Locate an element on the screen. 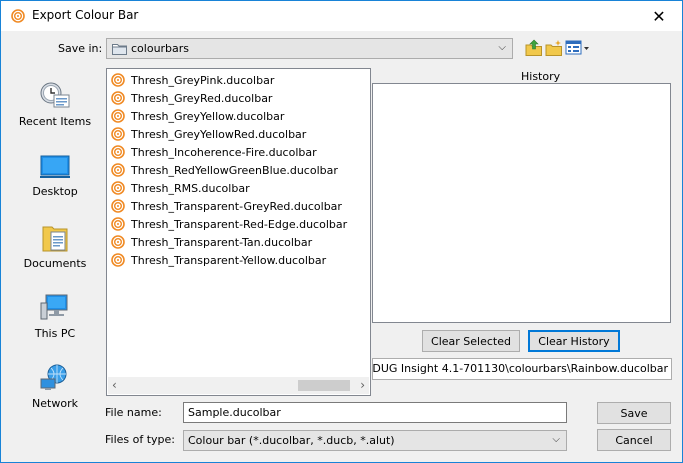 This screenshot has width=683, height=463. place-label: This PC is located at coordinates (55, 333).